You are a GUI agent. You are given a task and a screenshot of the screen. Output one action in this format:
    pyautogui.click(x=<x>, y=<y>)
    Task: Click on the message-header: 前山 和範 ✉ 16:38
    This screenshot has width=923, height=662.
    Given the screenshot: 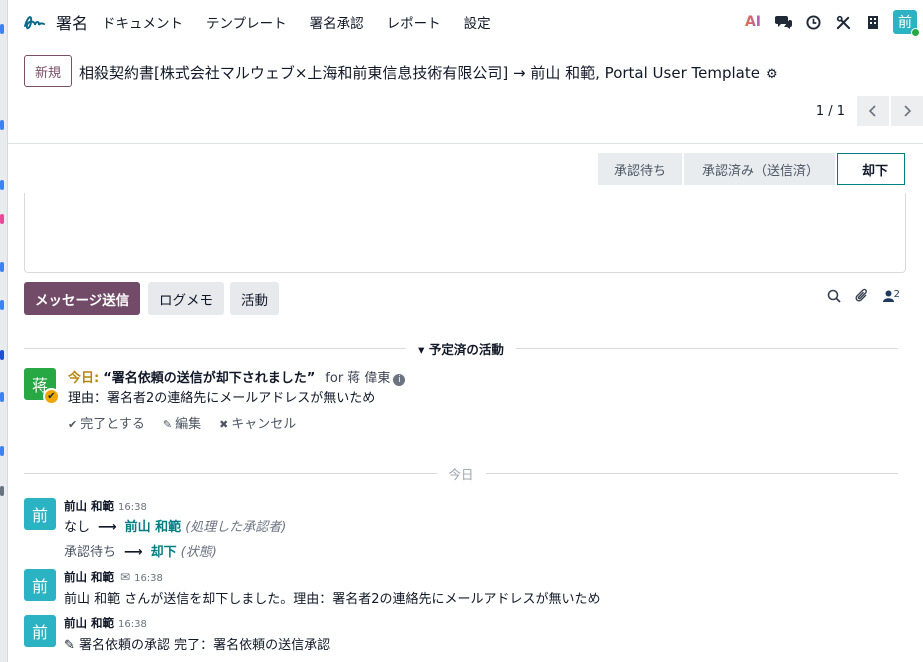 What is the action you would take?
    pyautogui.click(x=113, y=577)
    